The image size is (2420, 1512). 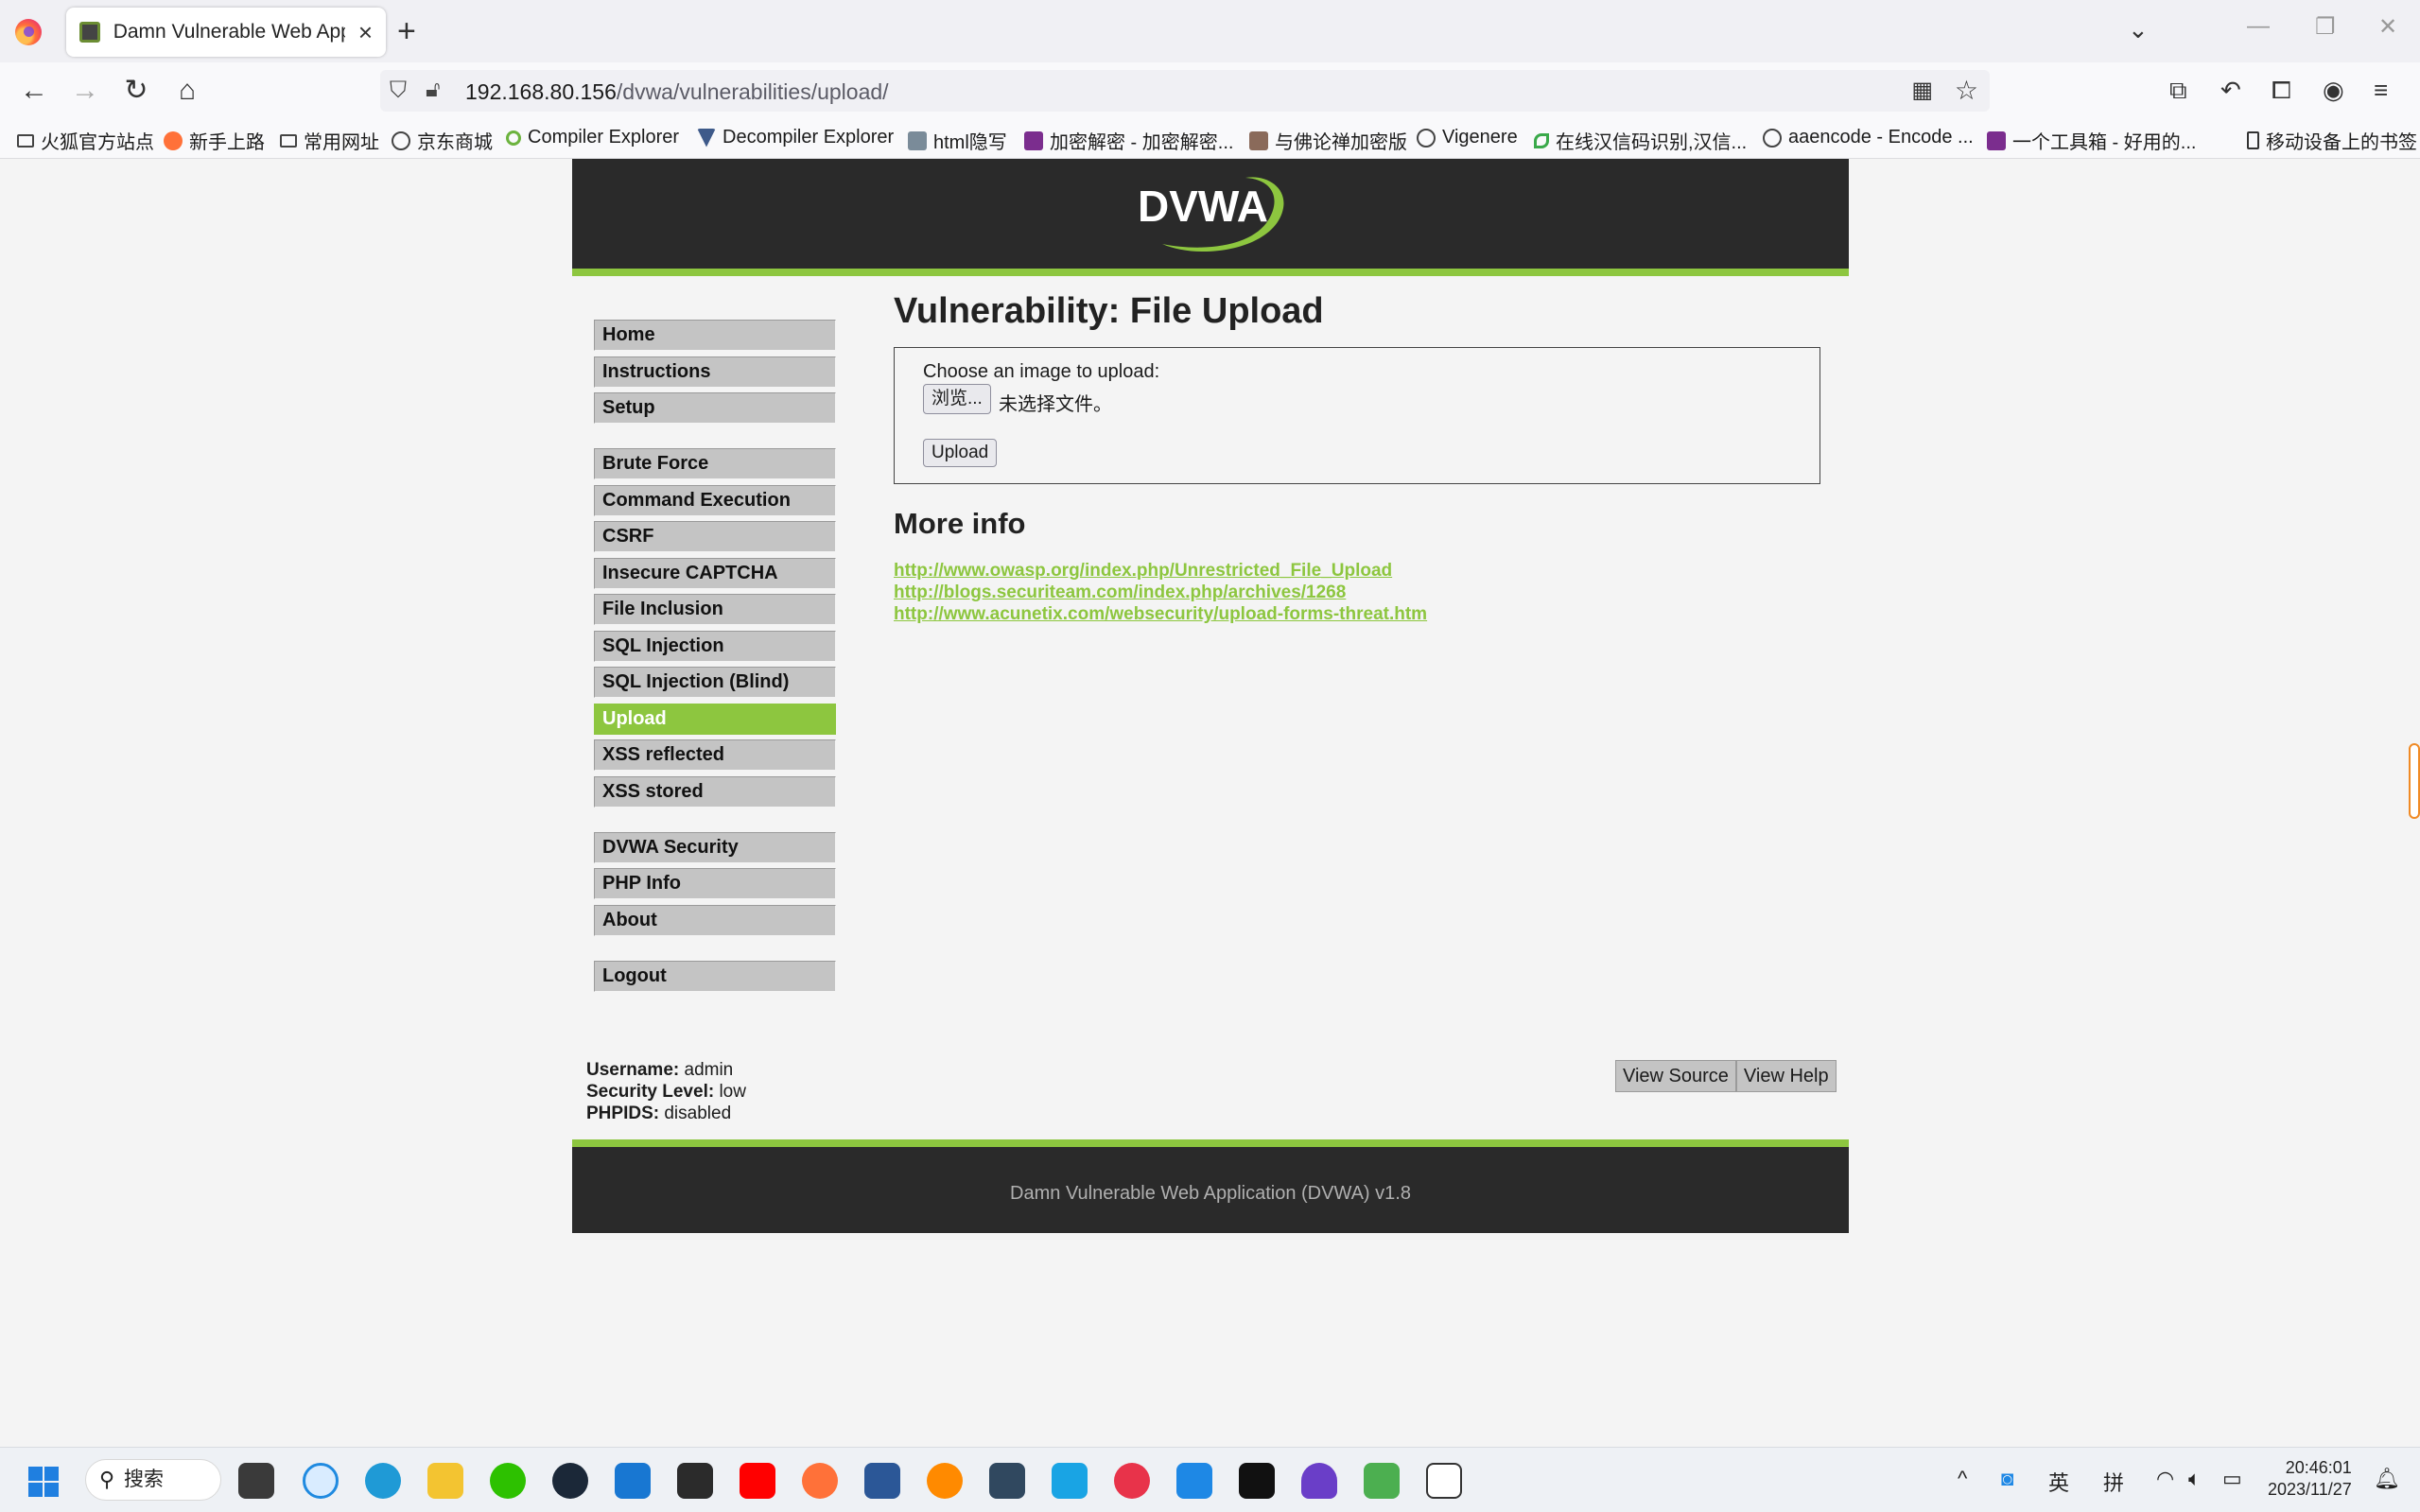 I want to click on menu-item-sql-injection-blind: SQL Injection (Blind), so click(x=715, y=682).